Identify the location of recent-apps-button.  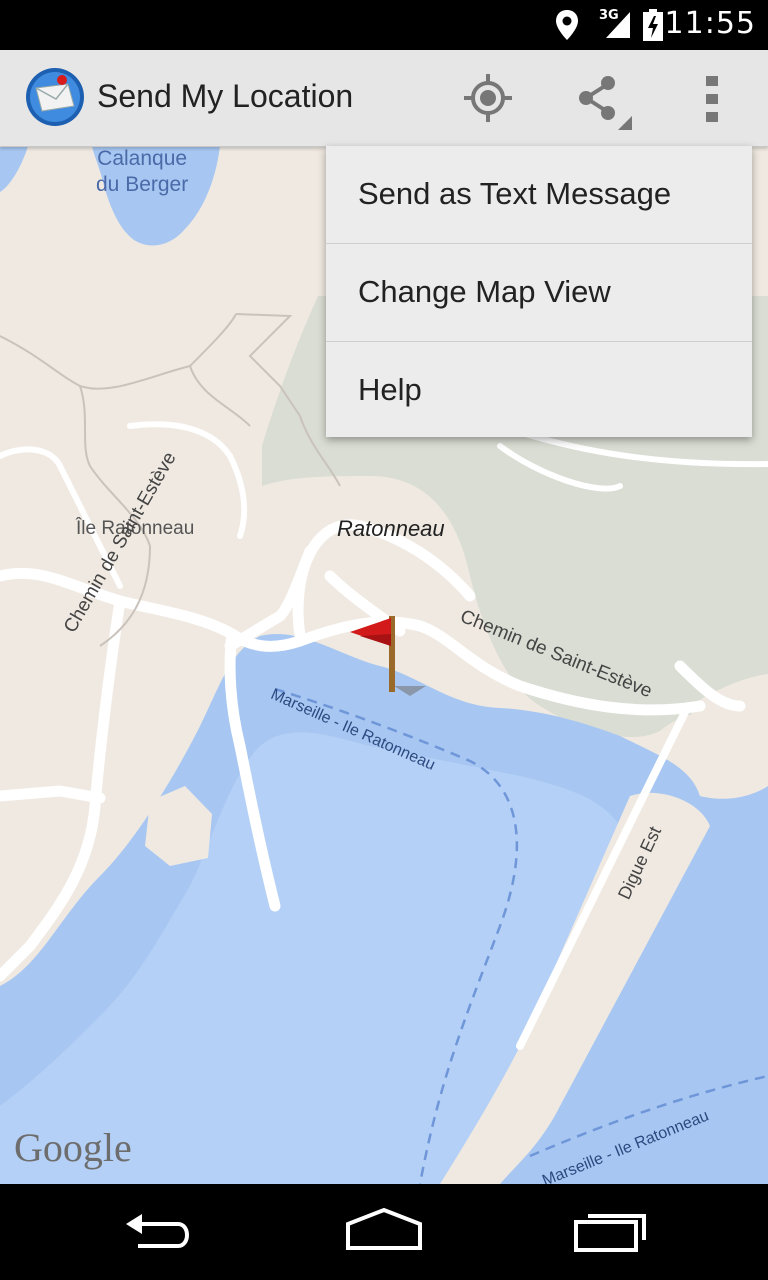
(610, 1232).